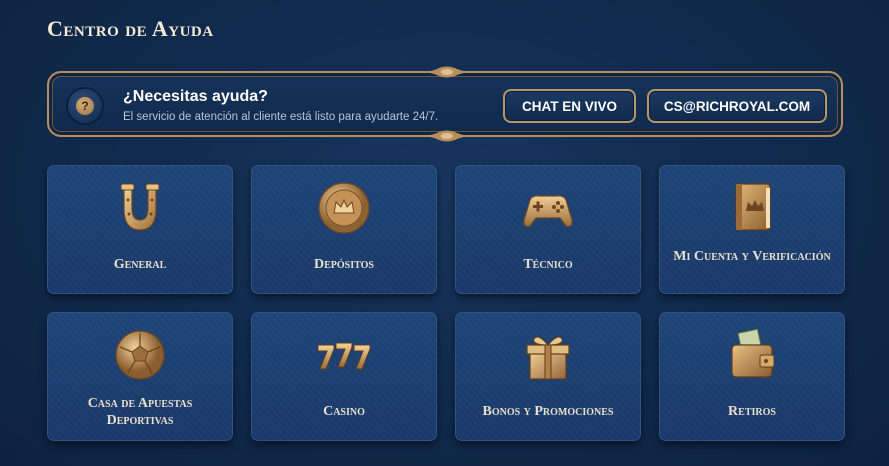 Image resolution: width=889 pixels, height=466 pixels. What do you see at coordinates (447, 136) in the screenshot?
I see `ornament-bottom` at bounding box center [447, 136].